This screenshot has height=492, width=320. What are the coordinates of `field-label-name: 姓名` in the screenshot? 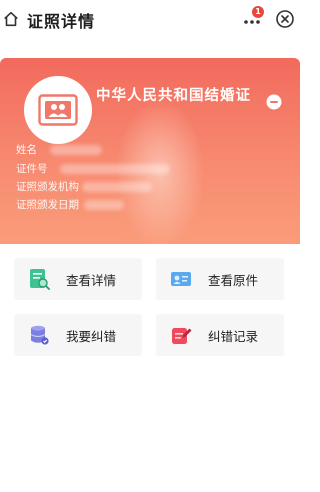 It's located at (26, 150).